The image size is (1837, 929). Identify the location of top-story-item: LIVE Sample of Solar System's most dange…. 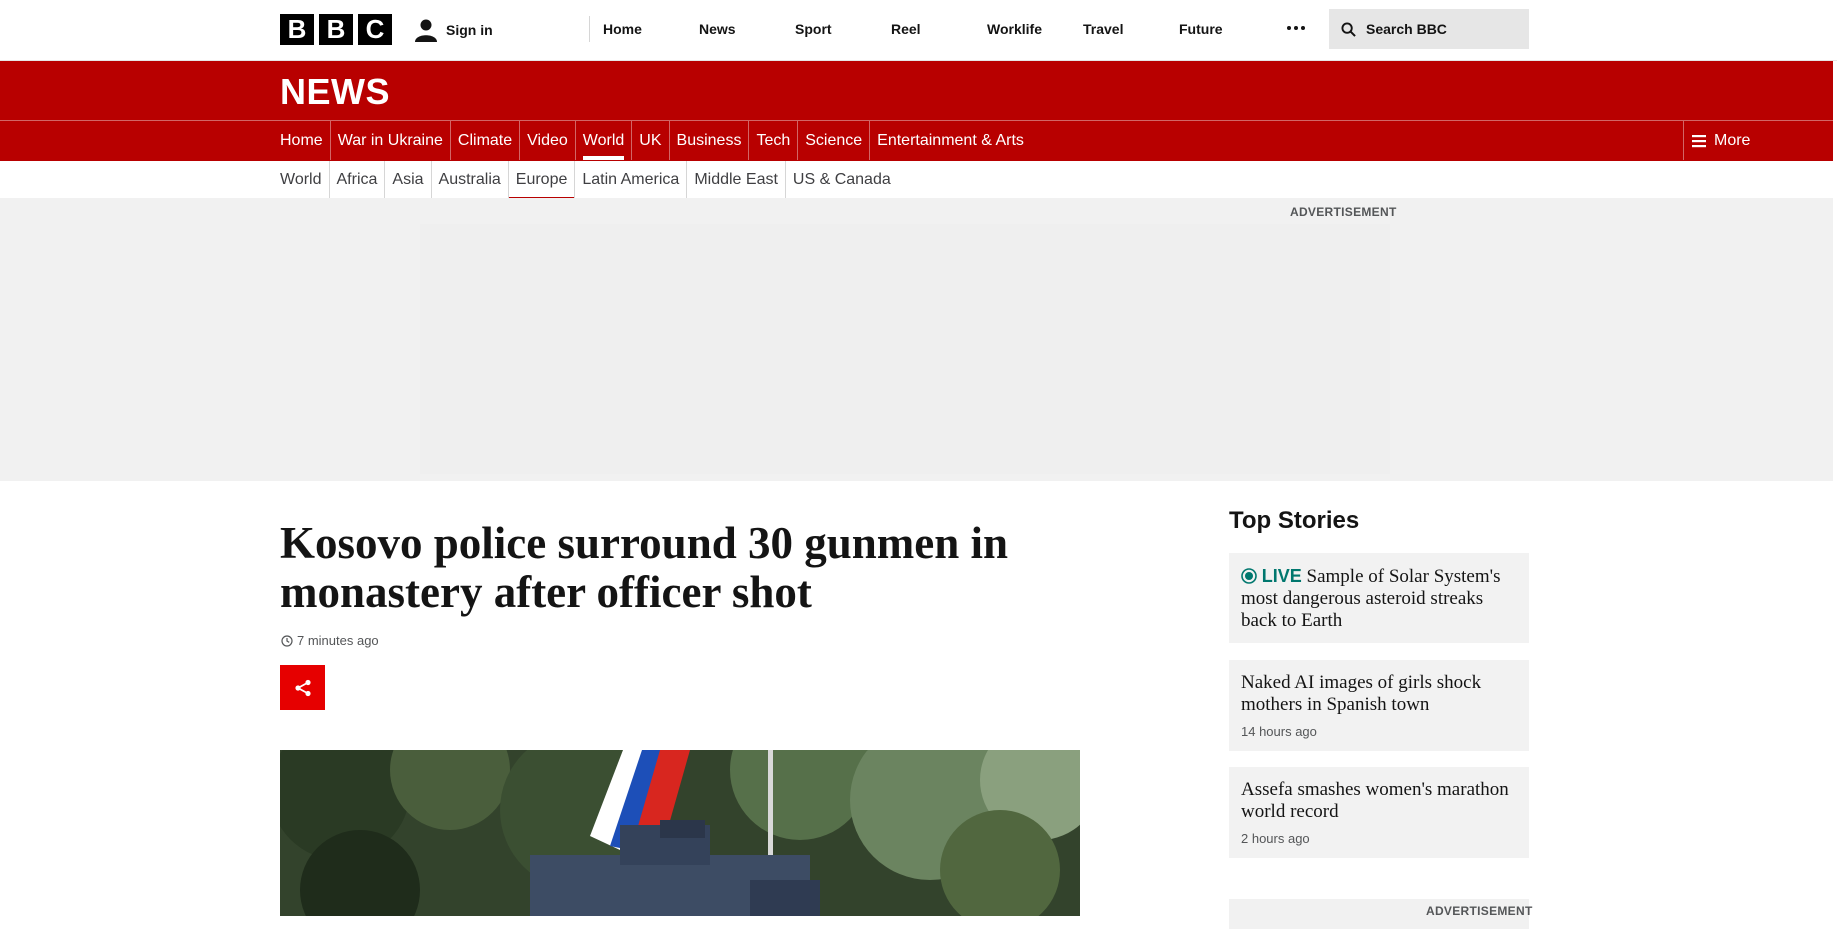
(1379, 598).